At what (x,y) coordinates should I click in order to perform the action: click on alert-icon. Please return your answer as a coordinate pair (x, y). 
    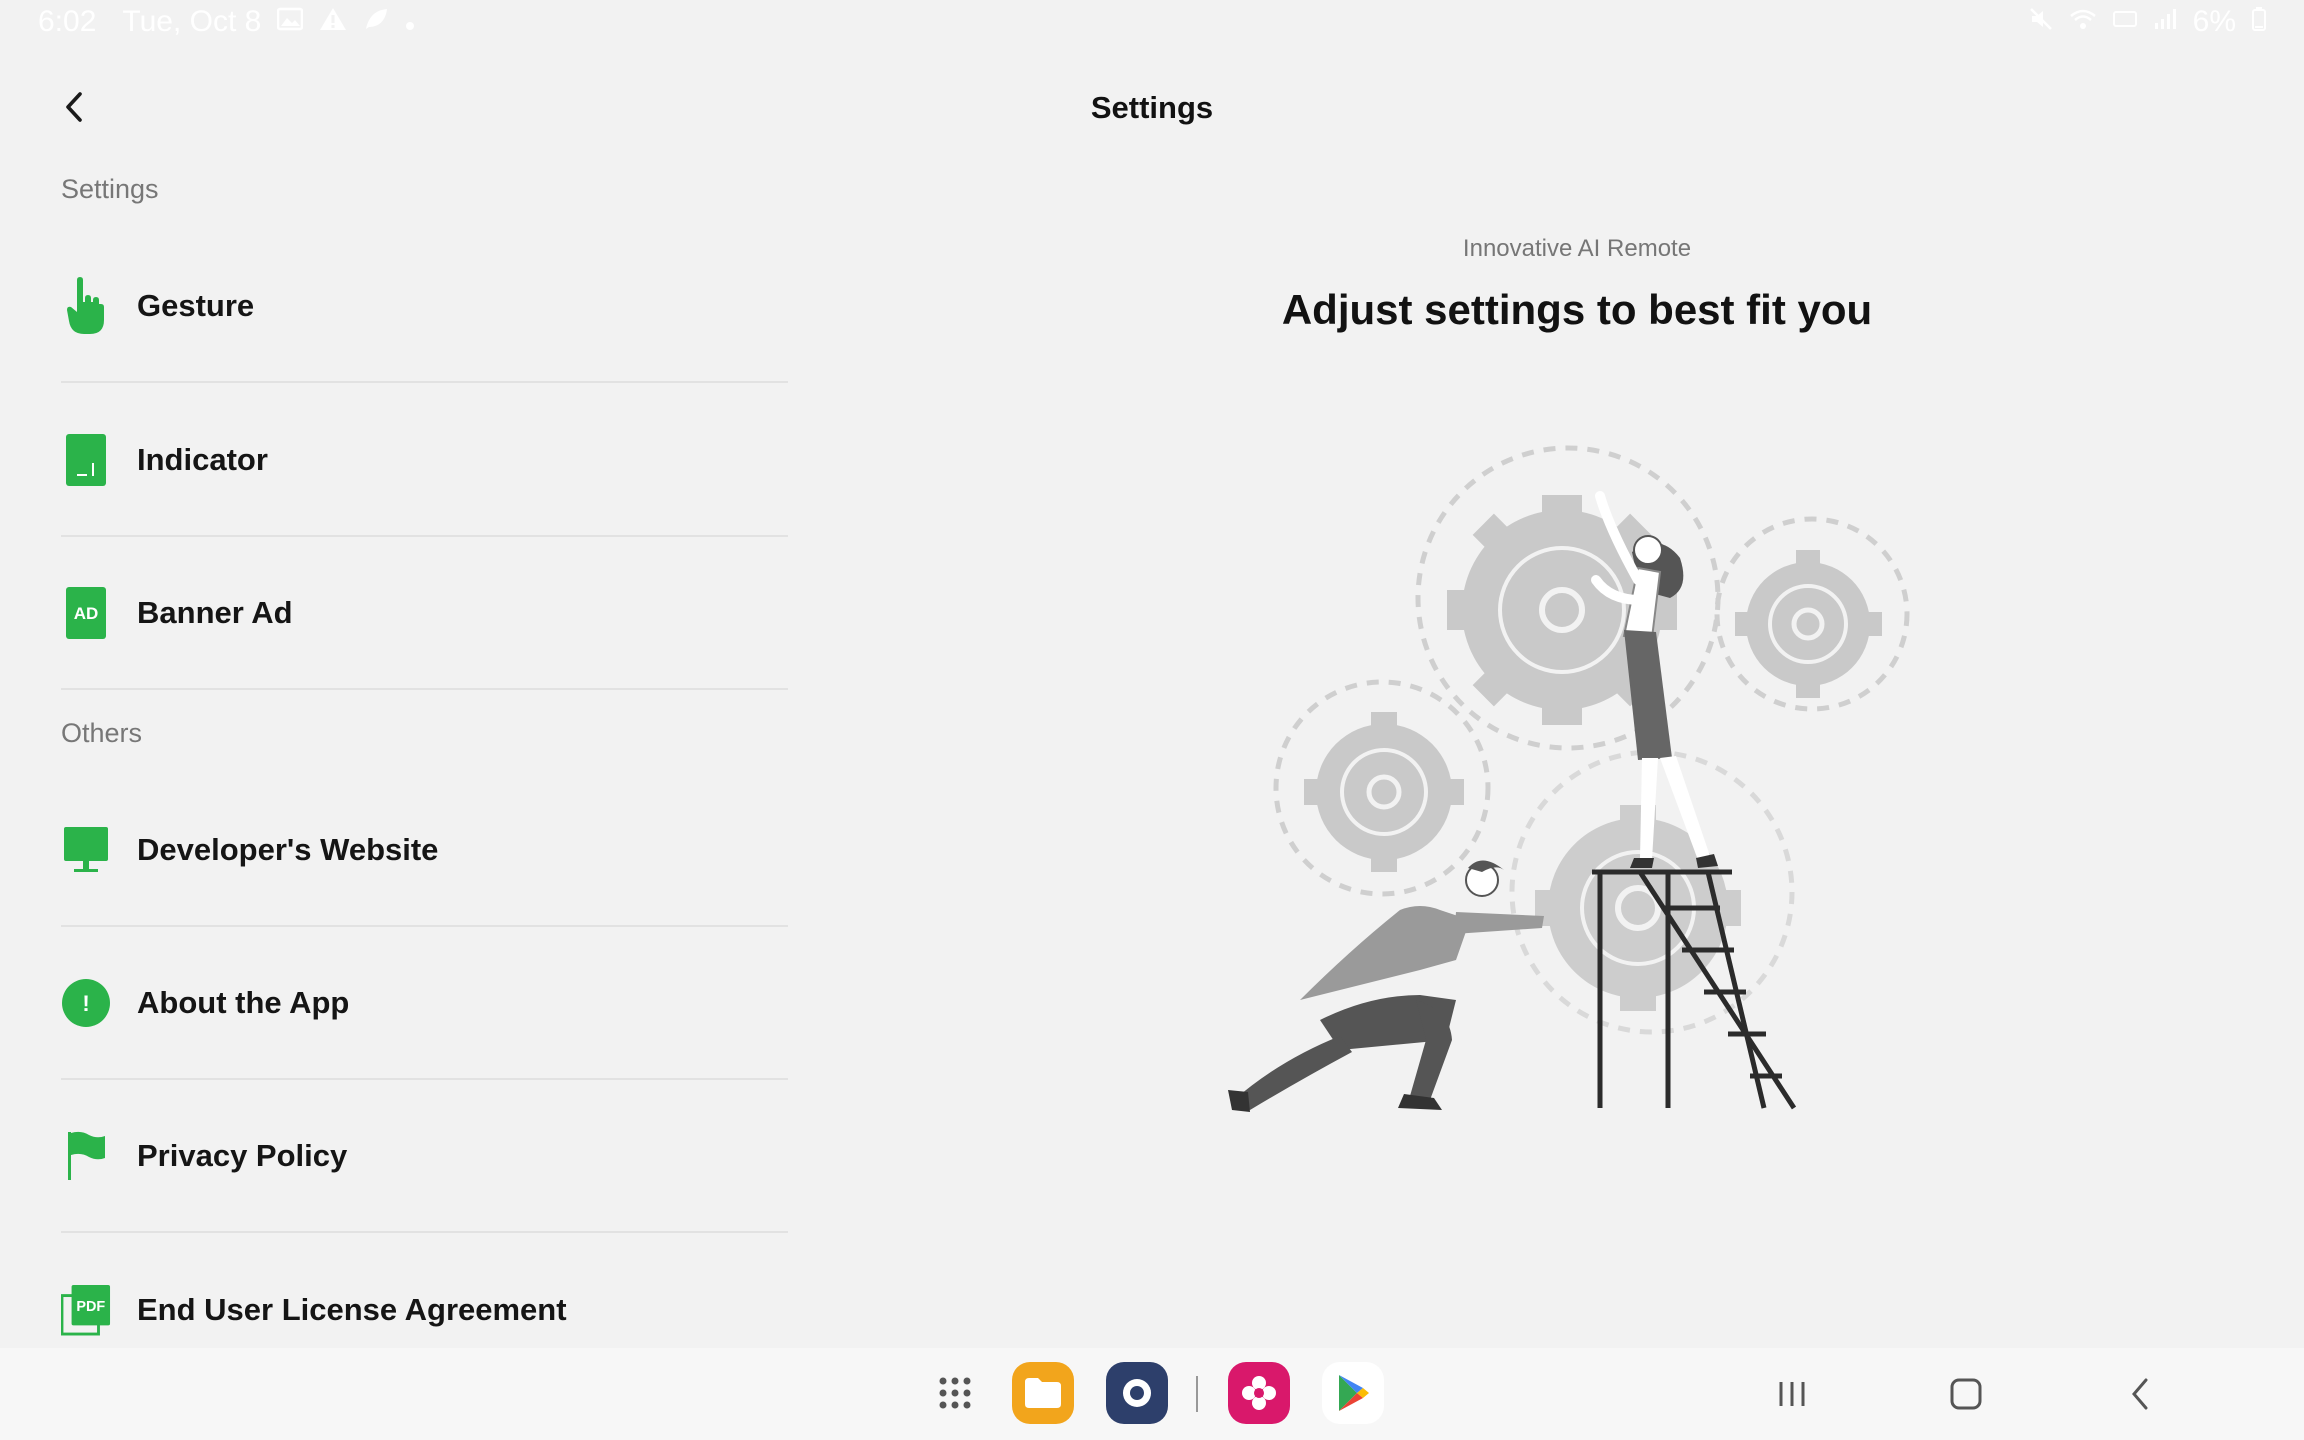
    Looking at the image, I should click on (333, 22).